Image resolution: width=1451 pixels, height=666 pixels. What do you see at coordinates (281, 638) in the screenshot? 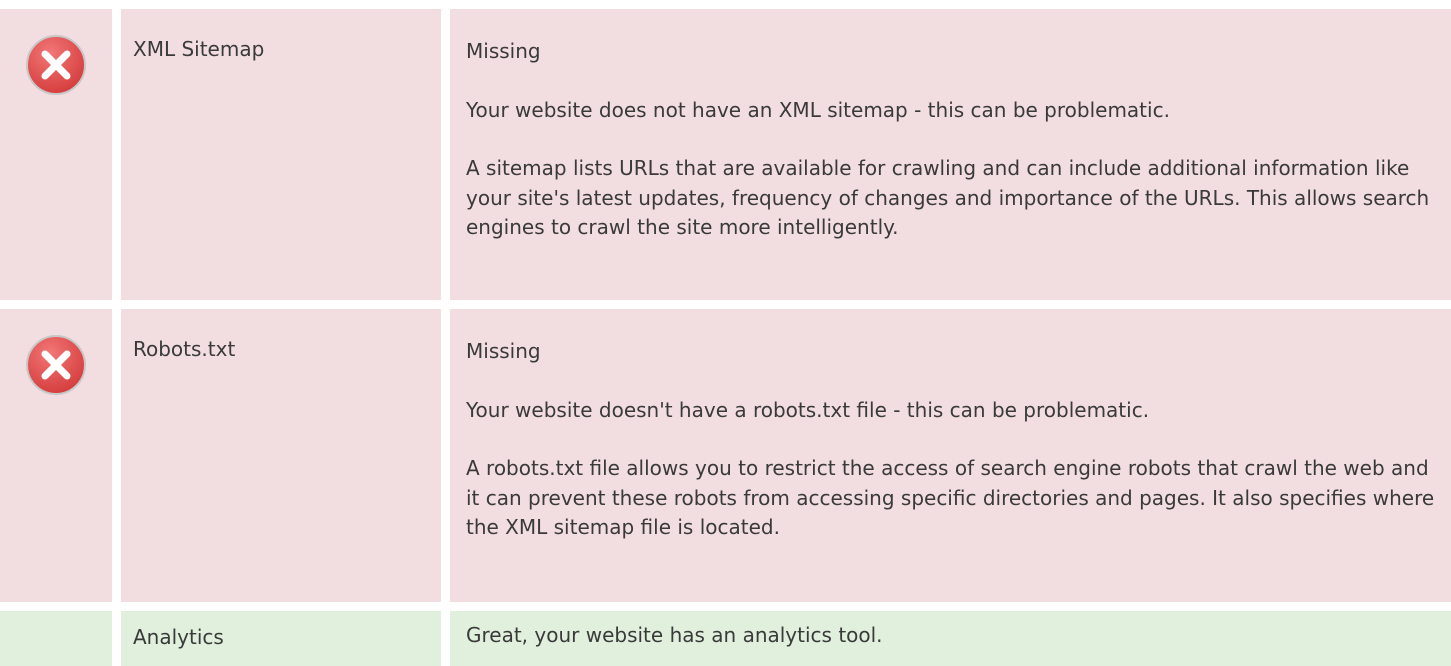
I see `check-label: Analytics` at bounding box center [281, 638].